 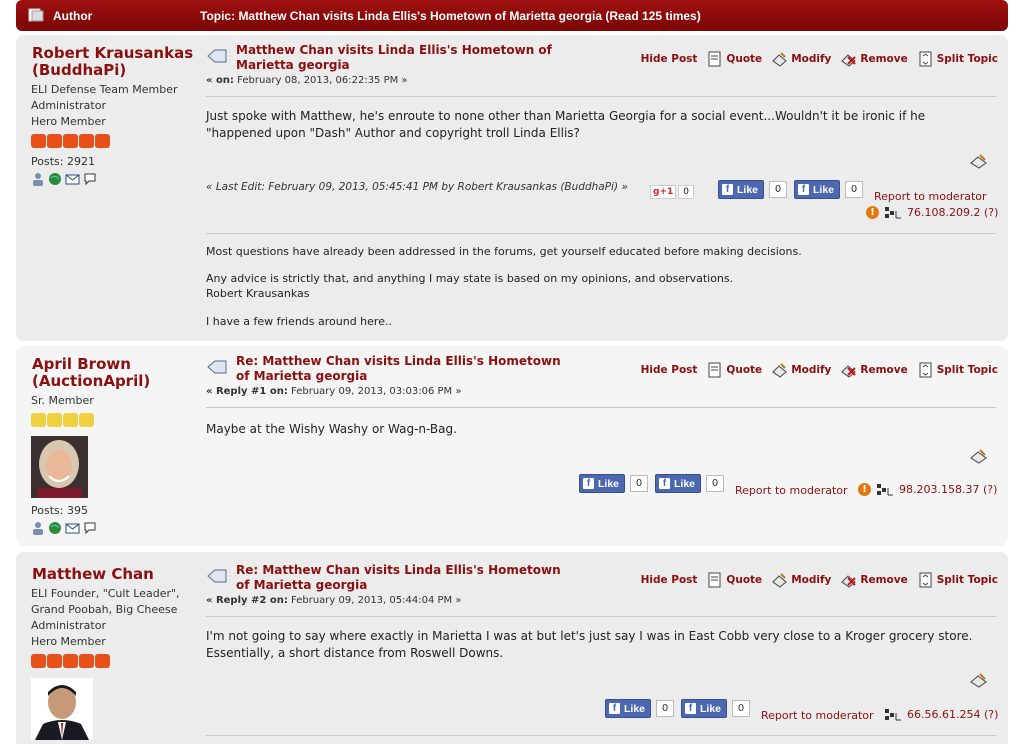 I want to click on member-title-2: Grand Poobah, Big Cheese, so click(x=104, y=609).